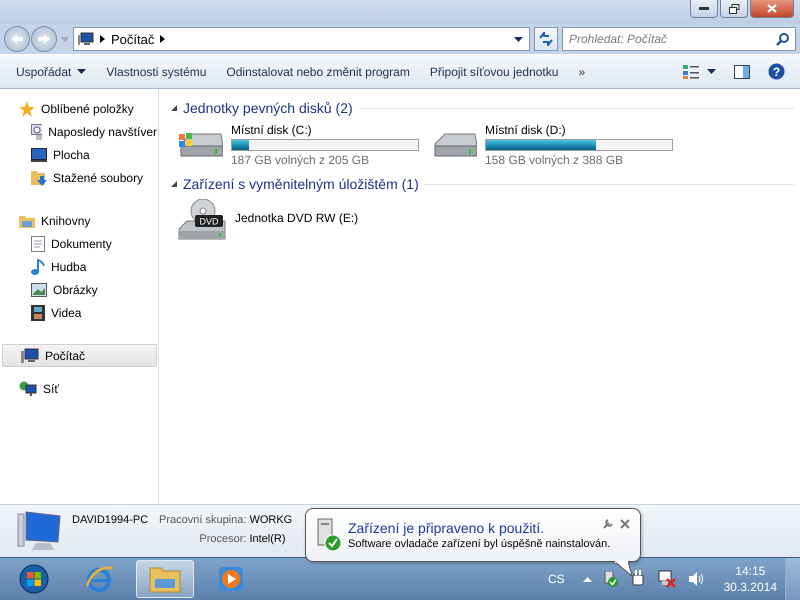 The image size is (800, 600). Describe the element at coordinates (51, 71) in the screenshot. I see `toolbar-button: Uspořádat` at that location.